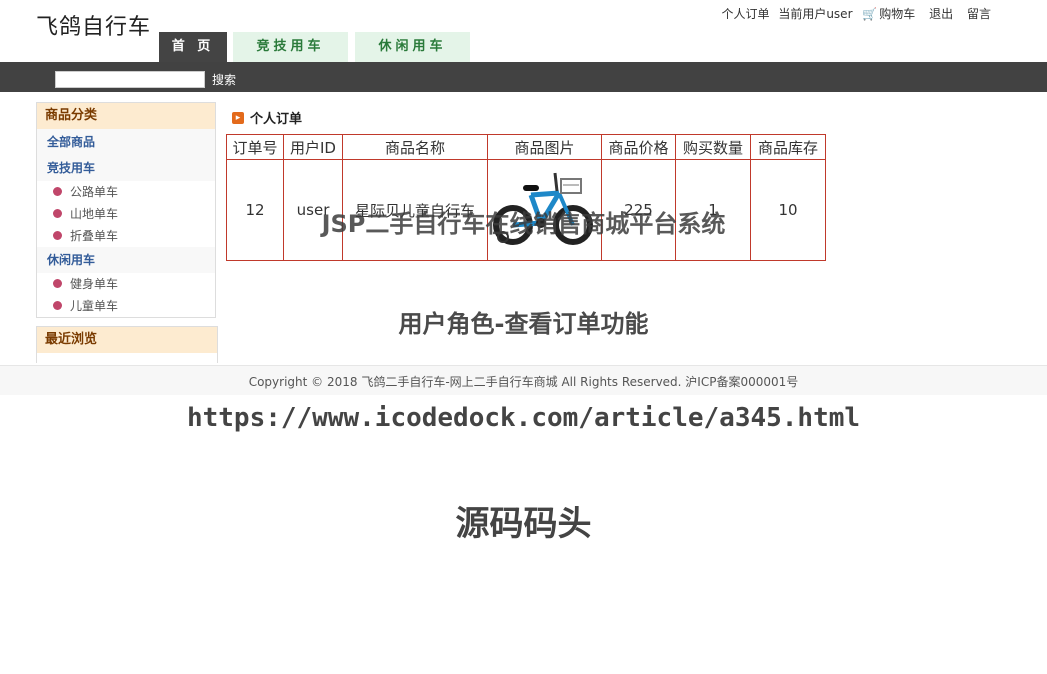 This screenshot has height=674, width=1047. What do you see at coordinates (788, 147) in the screenshot?
I see `col-stock: 商品库存` at bounding box center [788, 147].